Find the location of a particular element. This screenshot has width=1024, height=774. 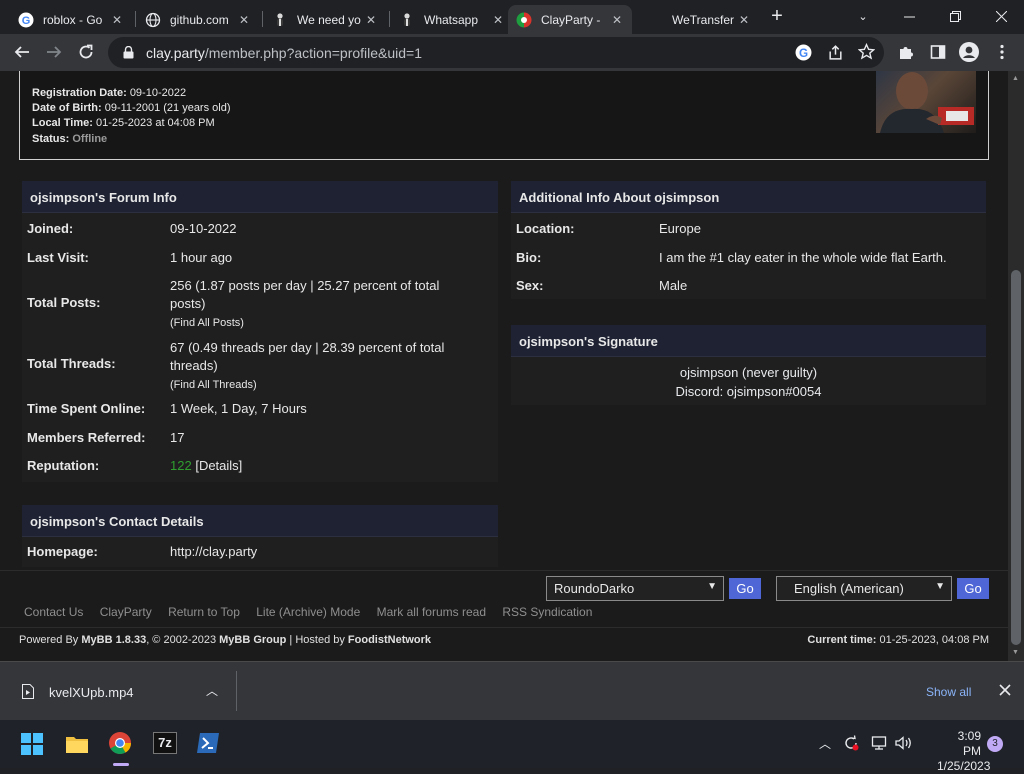

footer-divider is located at coordinates (504, 627).